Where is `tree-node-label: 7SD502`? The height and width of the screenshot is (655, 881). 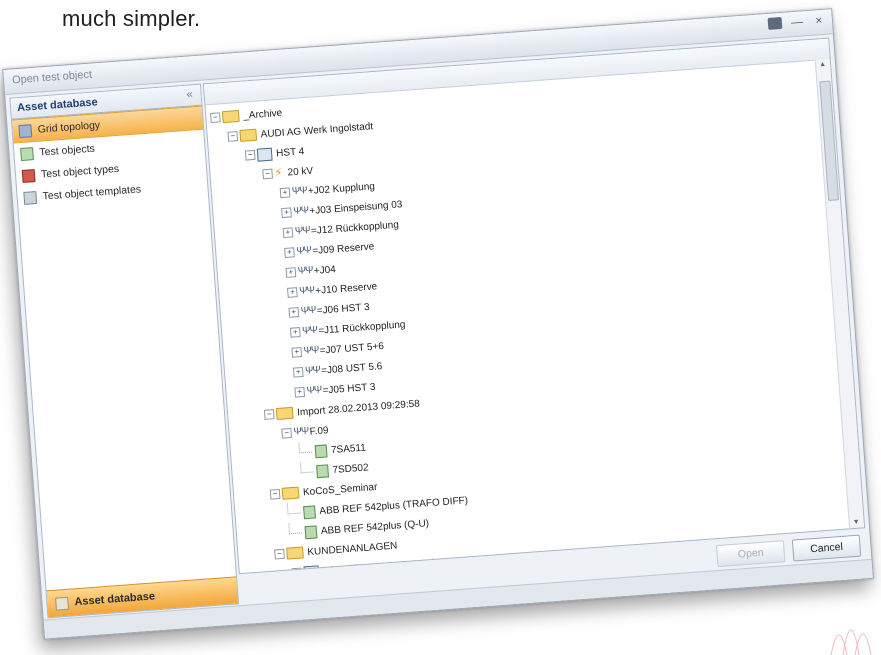
tree-node-label: 7SD502 is located at coordinates (350, 468).